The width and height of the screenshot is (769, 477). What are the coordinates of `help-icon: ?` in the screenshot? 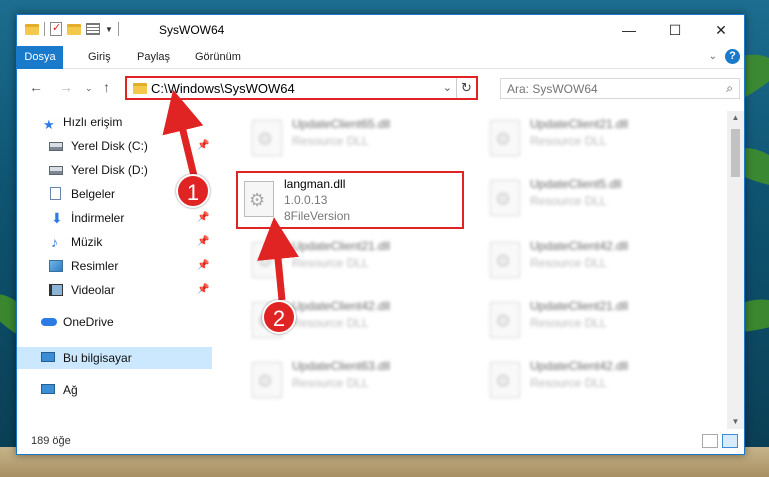 It's located at (732, 56).